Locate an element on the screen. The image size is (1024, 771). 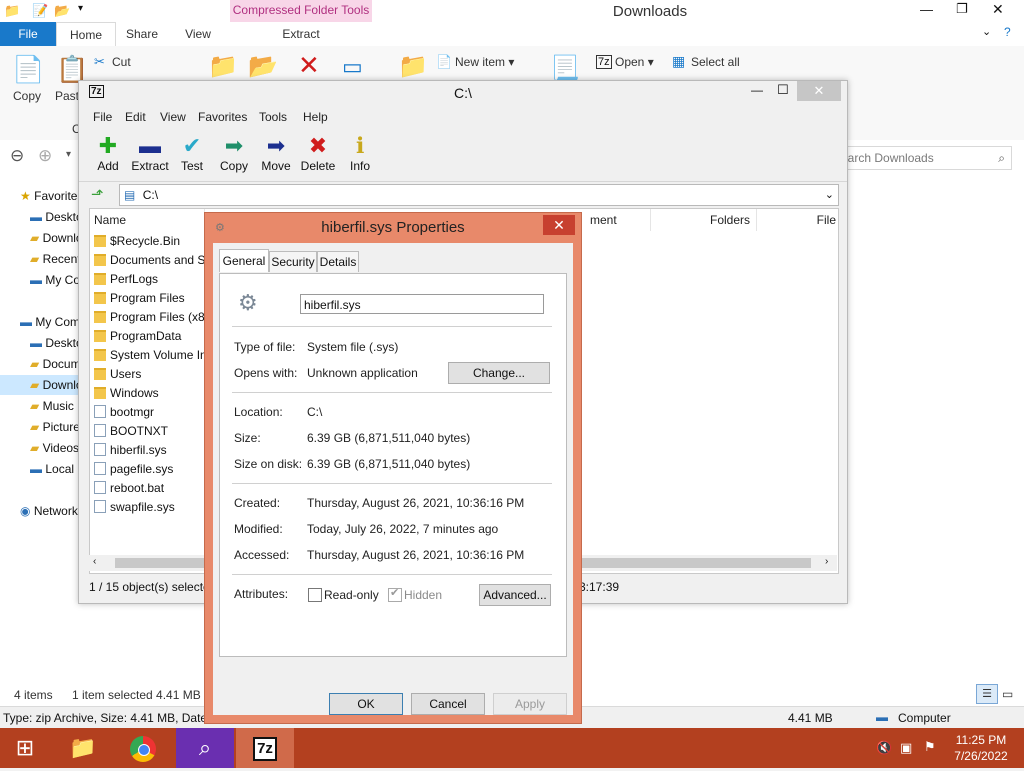
copy-button: Copy is located at coordinates (27, 96).